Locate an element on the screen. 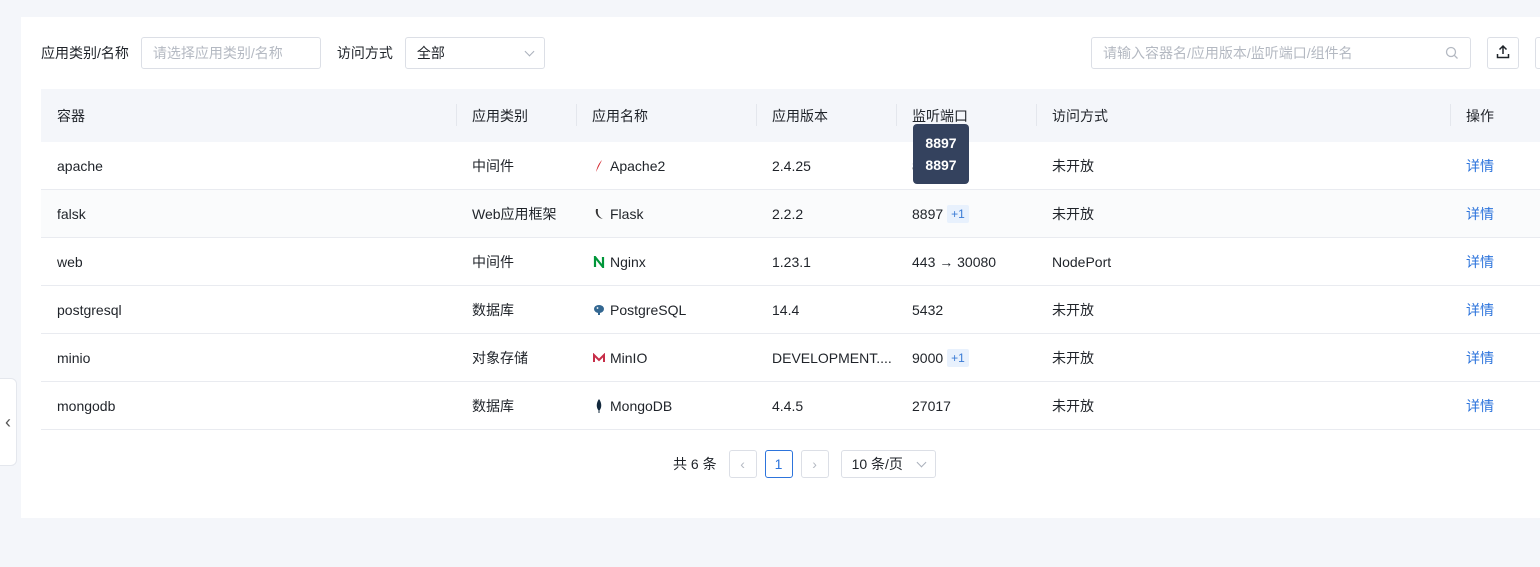  port-text: 5432 is located at coordinates (928, 309).